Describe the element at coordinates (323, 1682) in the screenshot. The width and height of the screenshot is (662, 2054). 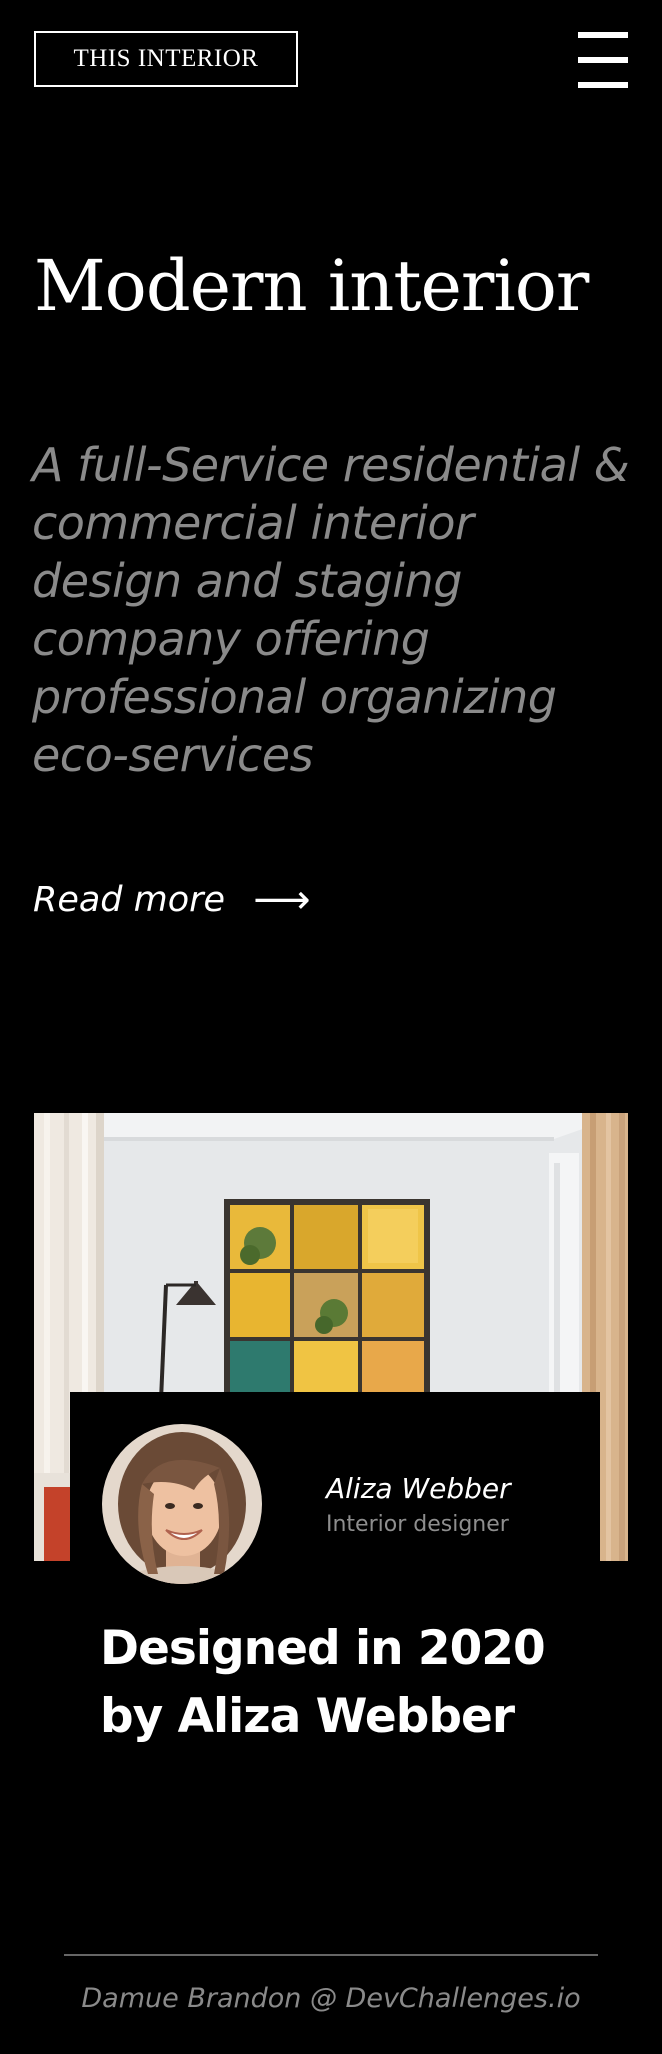
I see `project-headline: Designed in 2020 by Aliza Webber` at that location.